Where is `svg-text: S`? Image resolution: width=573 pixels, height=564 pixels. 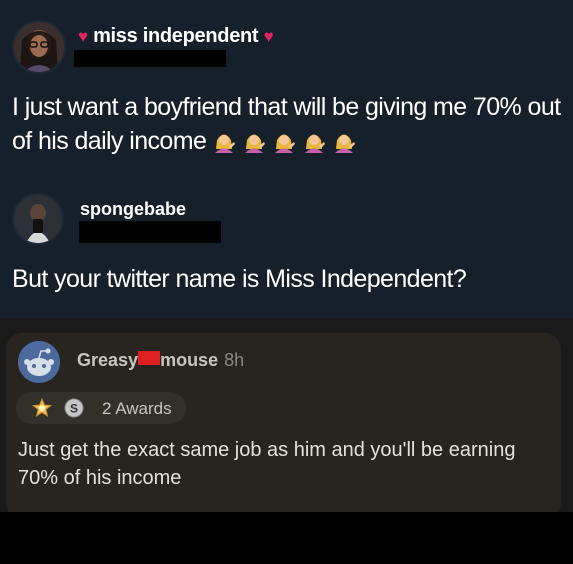 svg-text: S is located at coordinates (74, 409).